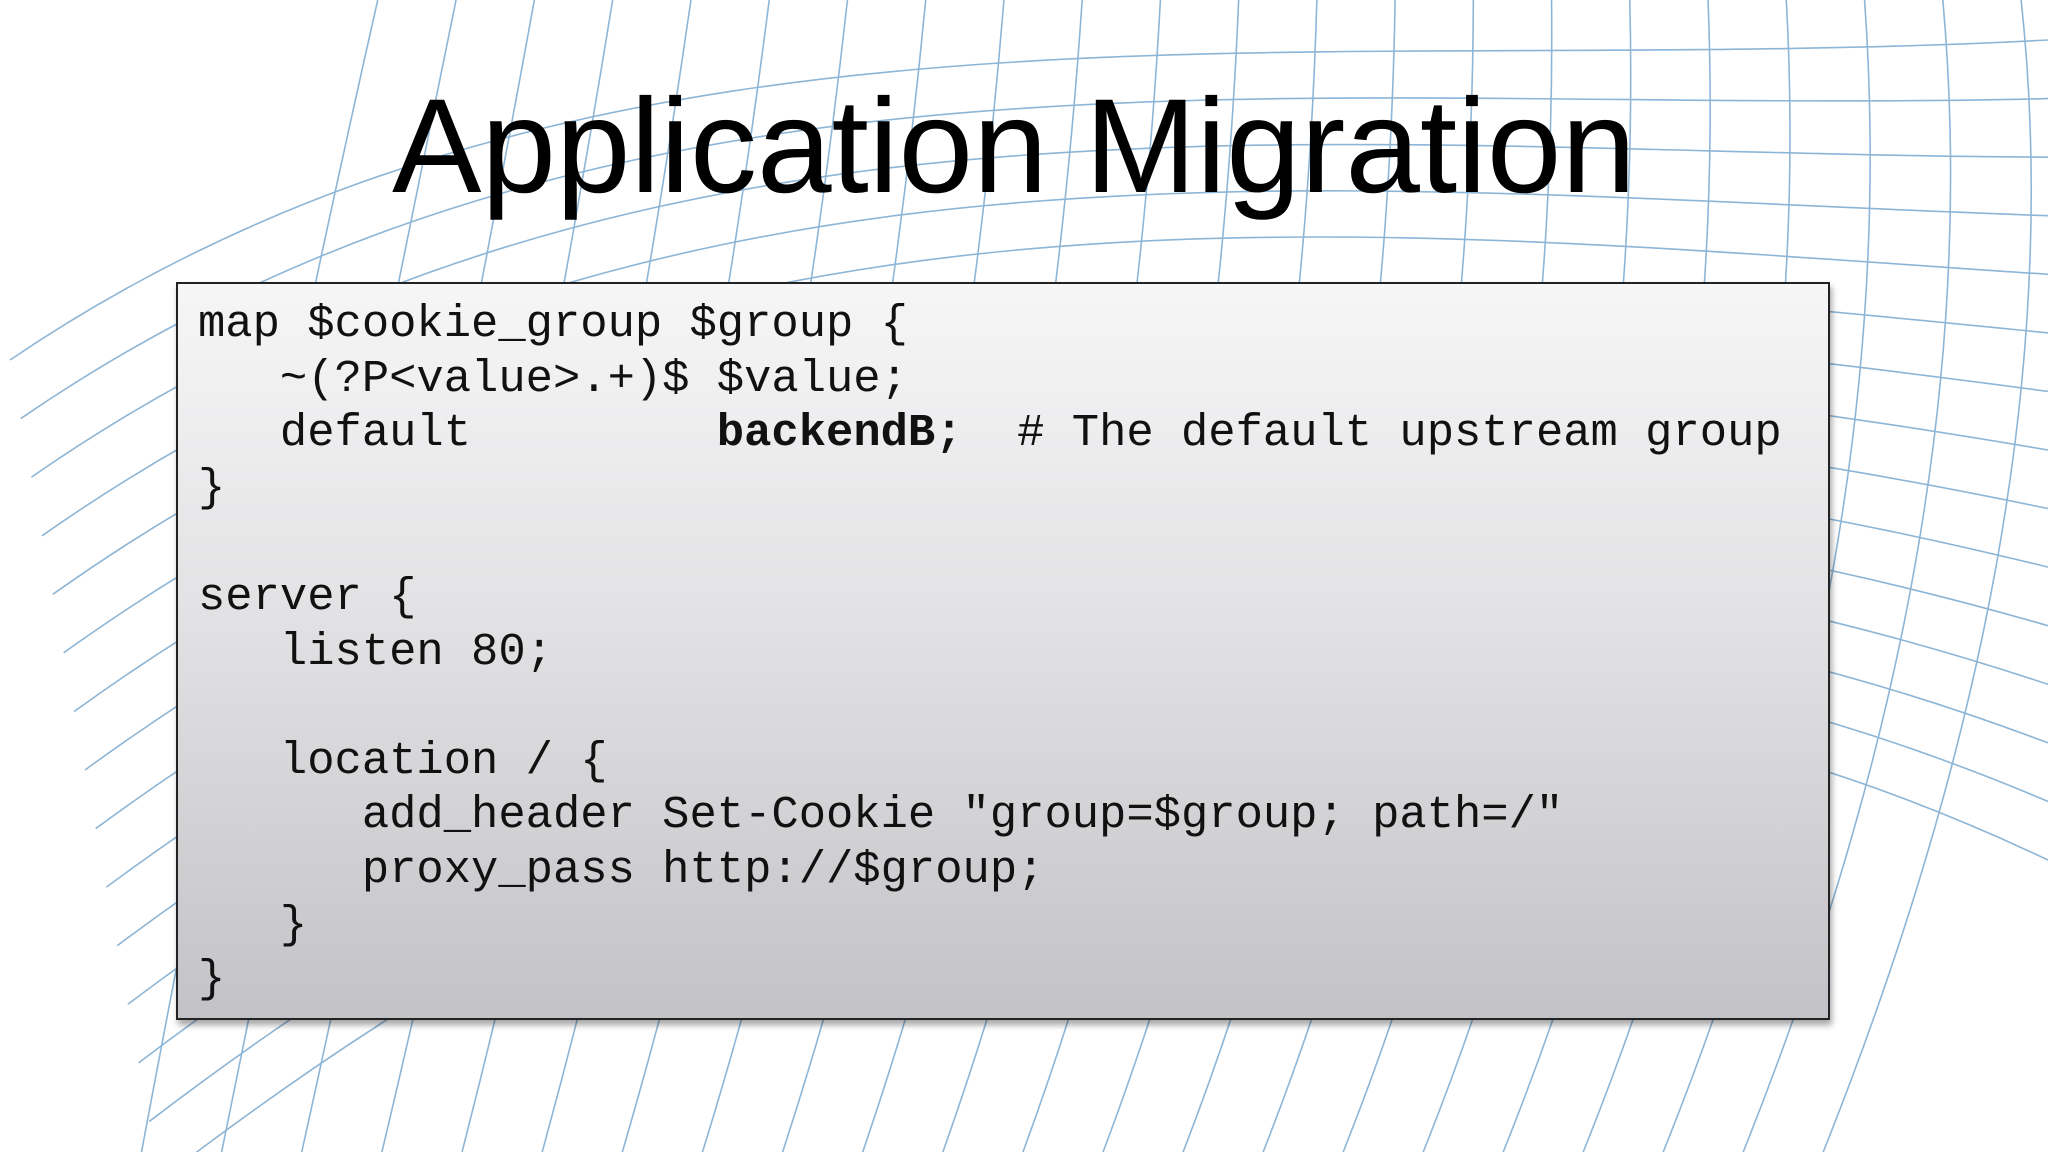 The width and height of the screenshot is (2048, 1152). What do you see at coordinates (990, 324) in the screenshot?
I see `code-line: map $cookie_group $group {` at bounding box center [990, 324].